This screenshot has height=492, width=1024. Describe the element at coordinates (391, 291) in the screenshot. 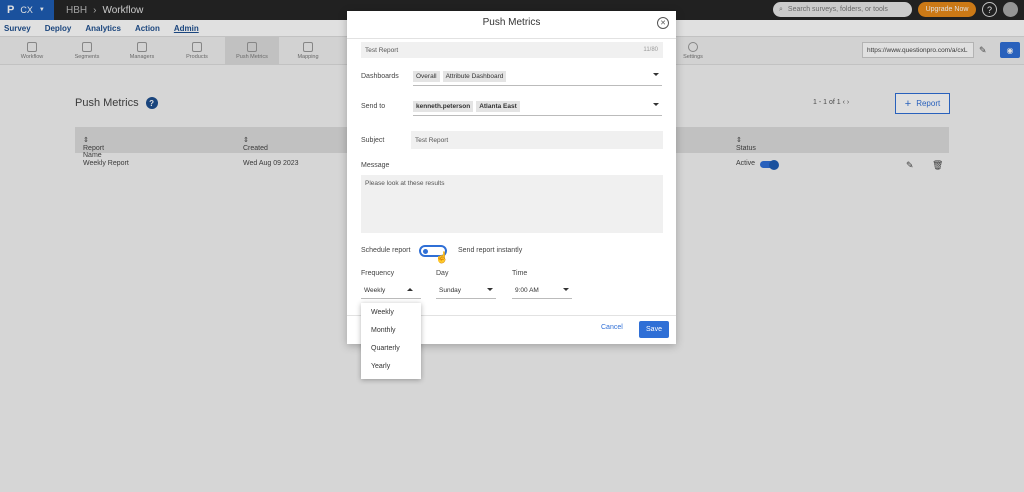

I see `frequency-select: Weekly` at that location.